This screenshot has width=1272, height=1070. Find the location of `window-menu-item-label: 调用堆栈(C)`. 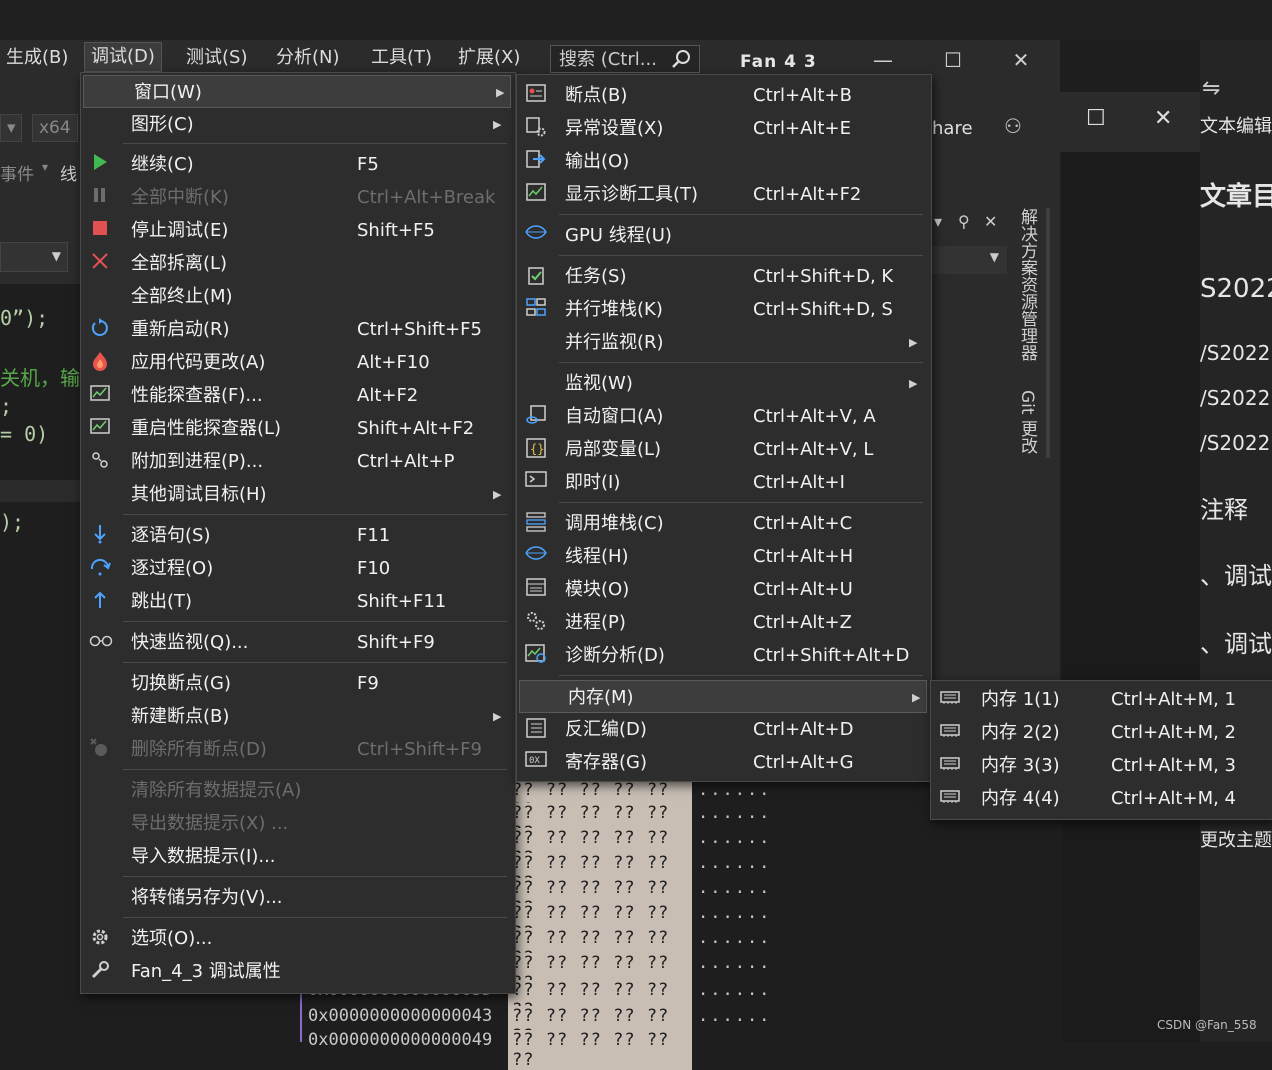

window-menu-item-label: 调用堆栈(C) is located at coordinates (614, 523).